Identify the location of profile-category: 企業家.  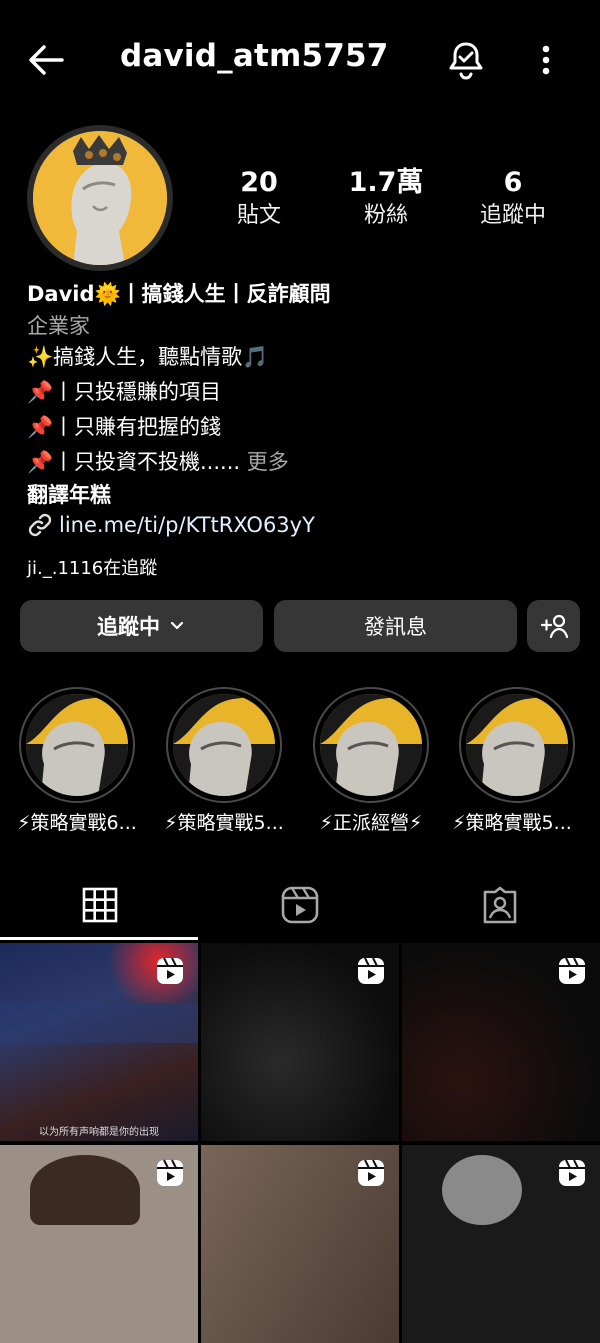
(58, 326).